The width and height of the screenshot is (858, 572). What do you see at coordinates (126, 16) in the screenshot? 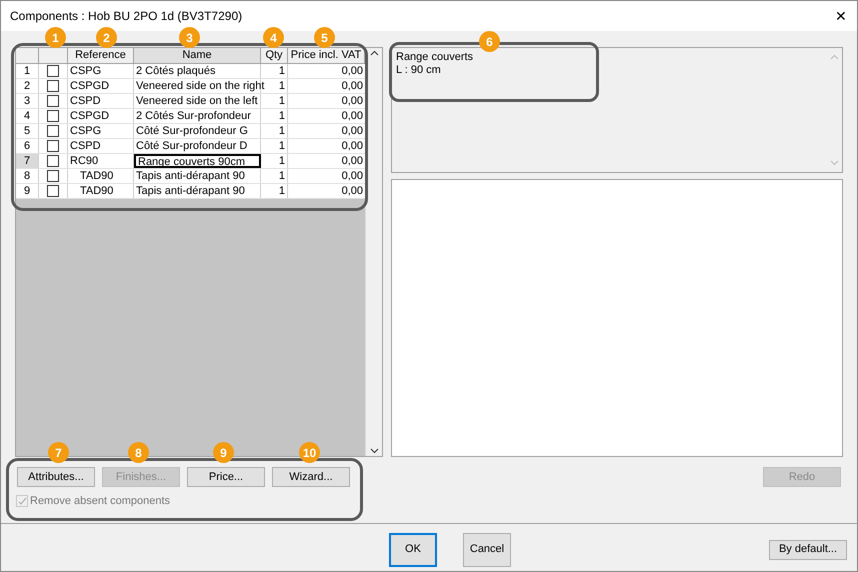
I see `window-title: Components : Hob BU 2PO 1d (BV3T7290)` at bounding box center [126, 16].